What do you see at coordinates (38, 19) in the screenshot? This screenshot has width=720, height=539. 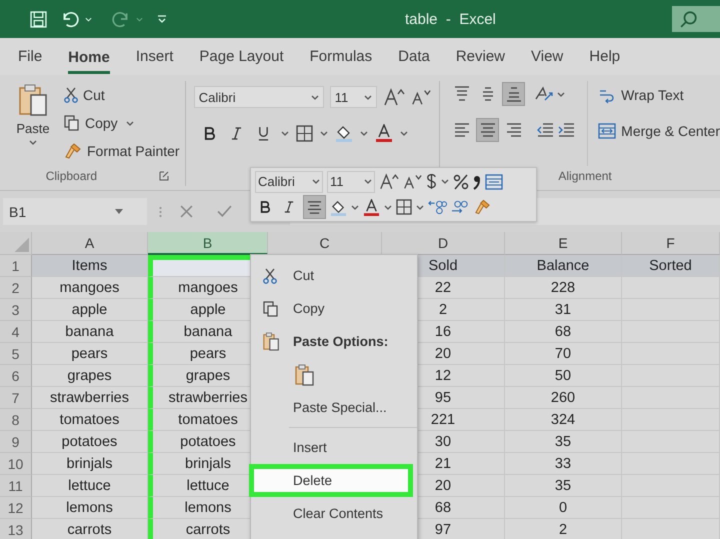 I see `save-icon` at bounding box center [38, 19].